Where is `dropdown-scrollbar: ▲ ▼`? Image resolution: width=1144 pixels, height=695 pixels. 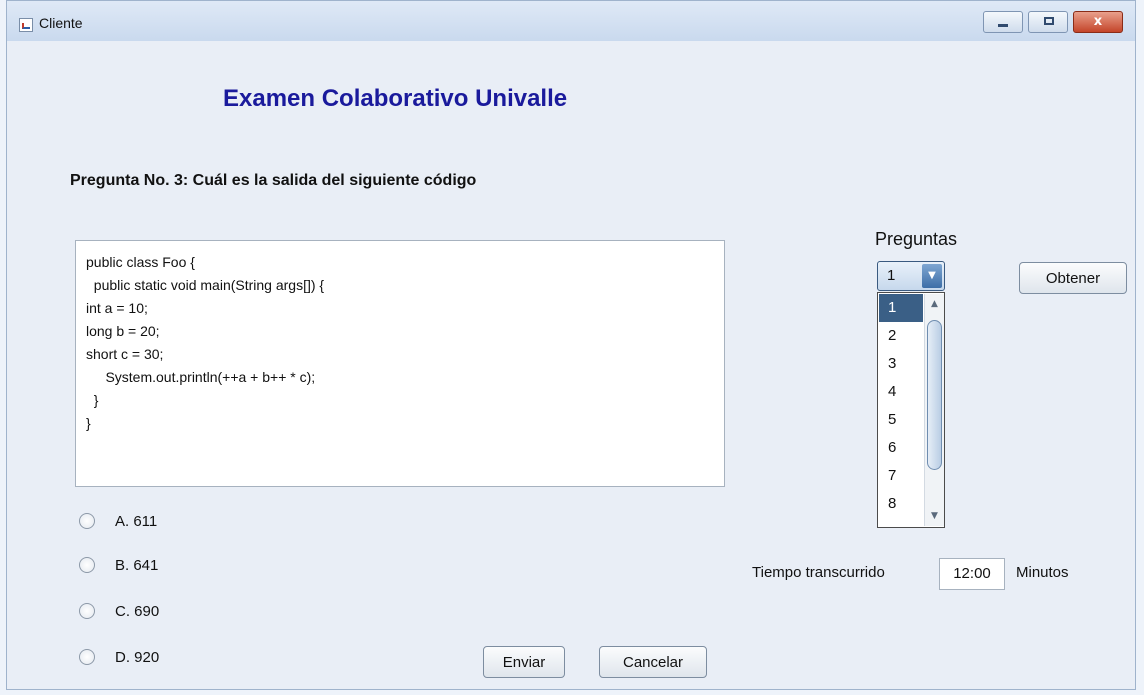
dropdown-scrollbar: ▲ ▼ is located at coordinates (934, 410).